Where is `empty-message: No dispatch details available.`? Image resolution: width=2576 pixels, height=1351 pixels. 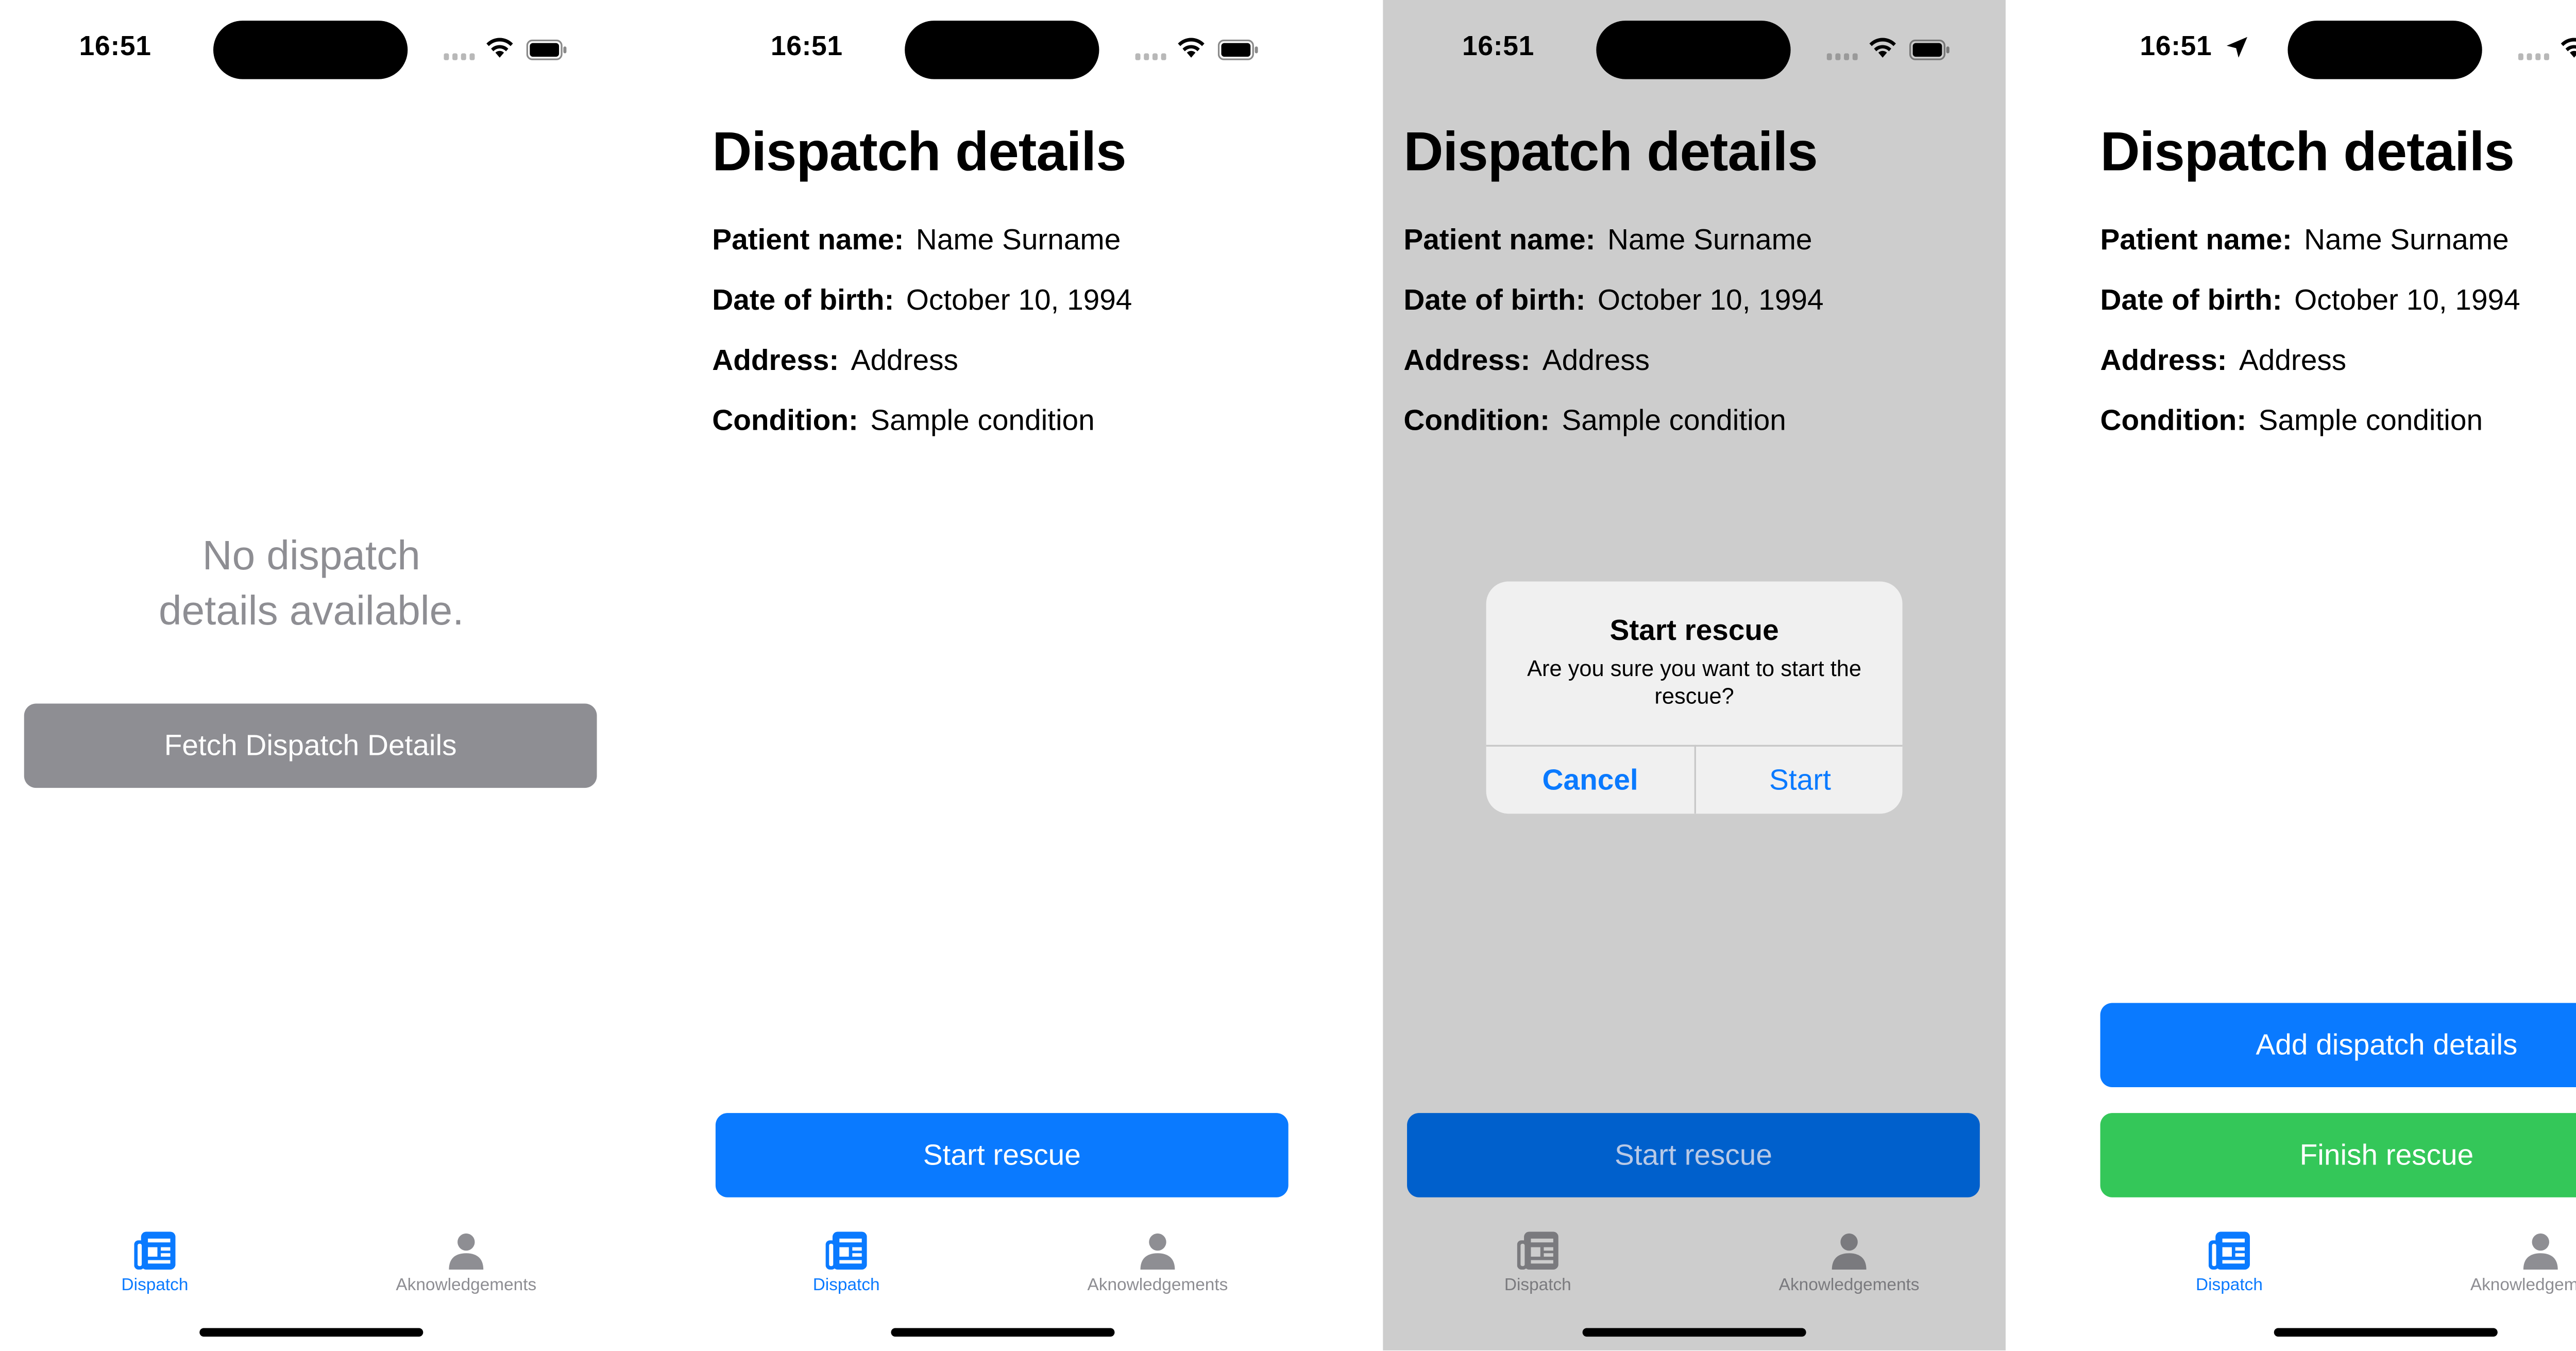 empty-message: No dispatch details available. is located at coordinates (311, 584).